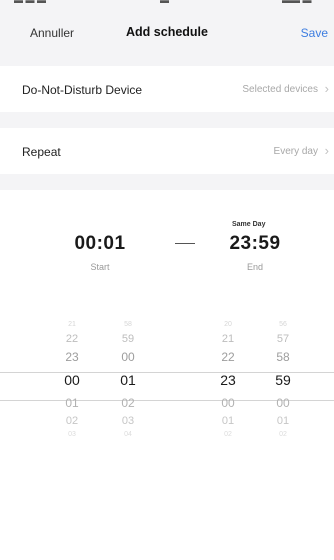 The width and height of the screenshot is (334, 560). I want to click on status-bar-right: ▬▬ ▬, so click(297, 2).